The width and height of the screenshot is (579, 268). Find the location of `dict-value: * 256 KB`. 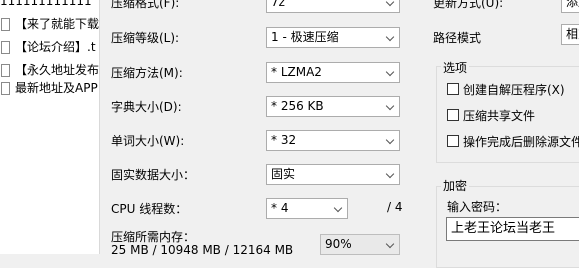

dict-value: * 256 KB is located at coordinates (297, 106).